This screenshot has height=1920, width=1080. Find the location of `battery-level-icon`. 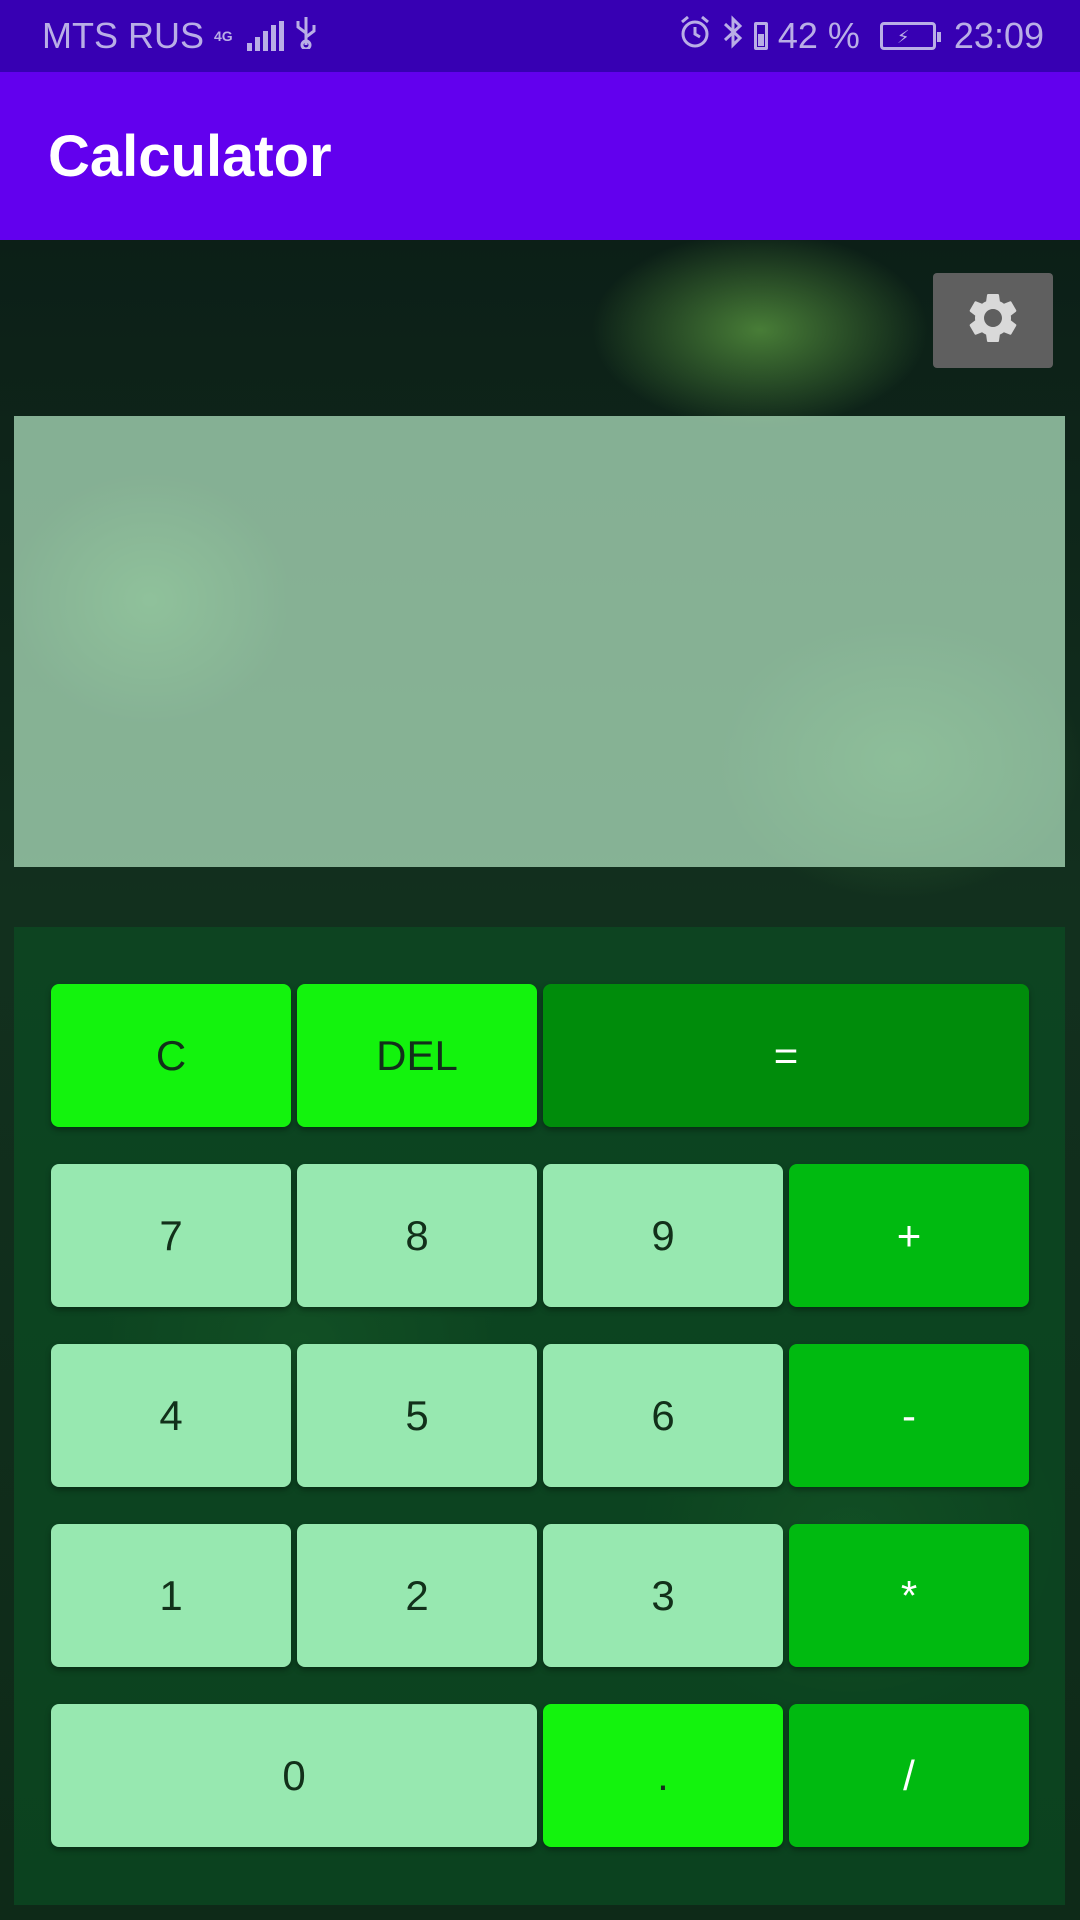

battery-level-icon is located at coordinates (760, 36).